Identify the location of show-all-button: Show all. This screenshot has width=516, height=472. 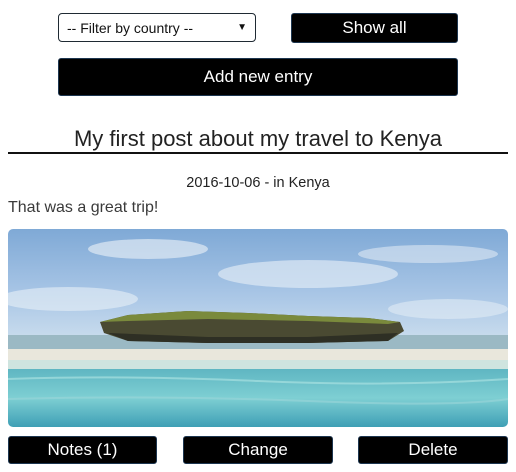
(374, 28).